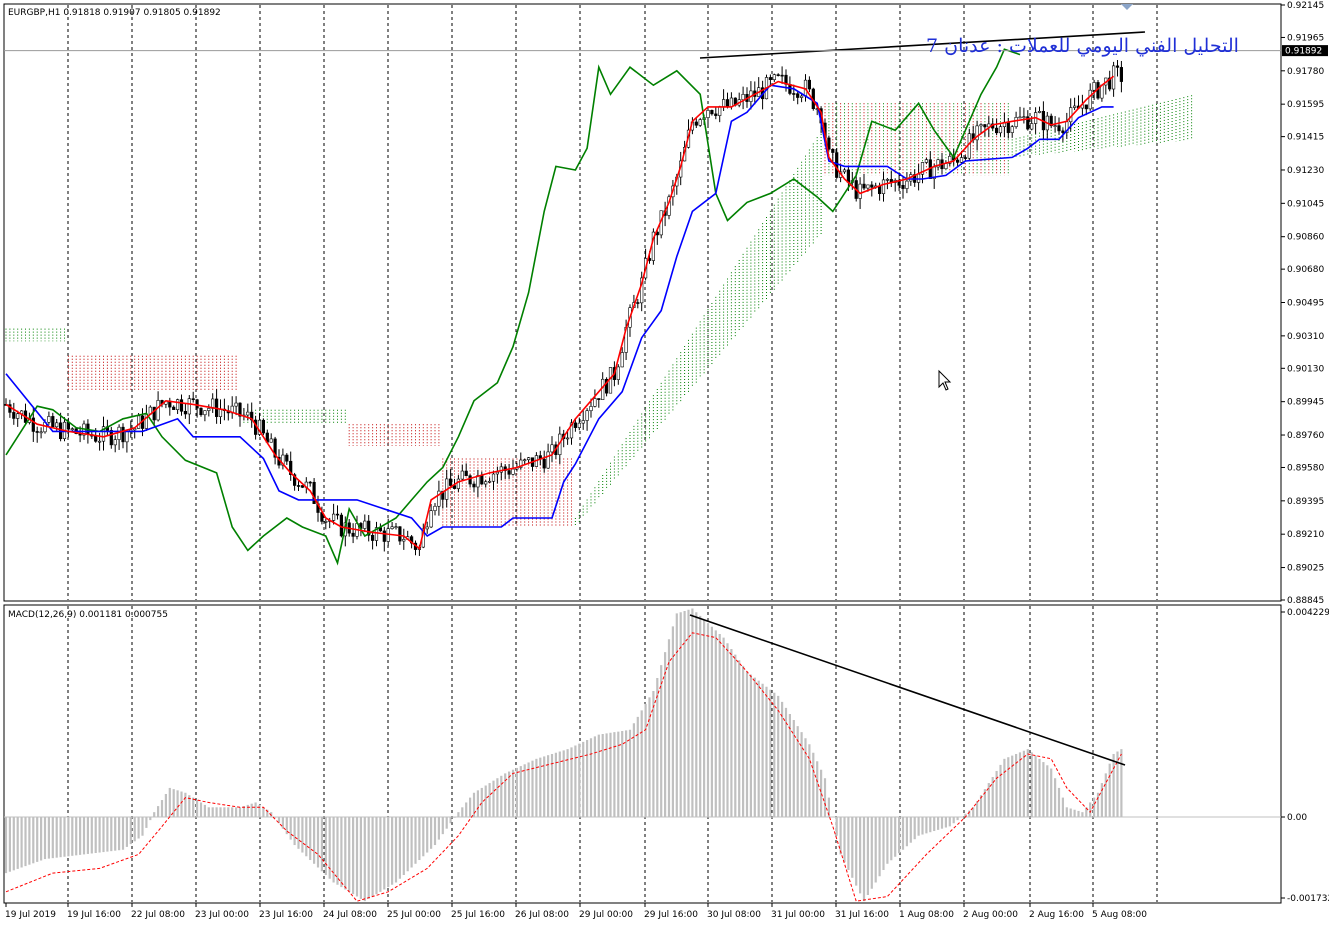  Describe the element at coordinates (734, 915) in the screenshot. I see `time-tick-label: 30 Jul 08:00` at that location.